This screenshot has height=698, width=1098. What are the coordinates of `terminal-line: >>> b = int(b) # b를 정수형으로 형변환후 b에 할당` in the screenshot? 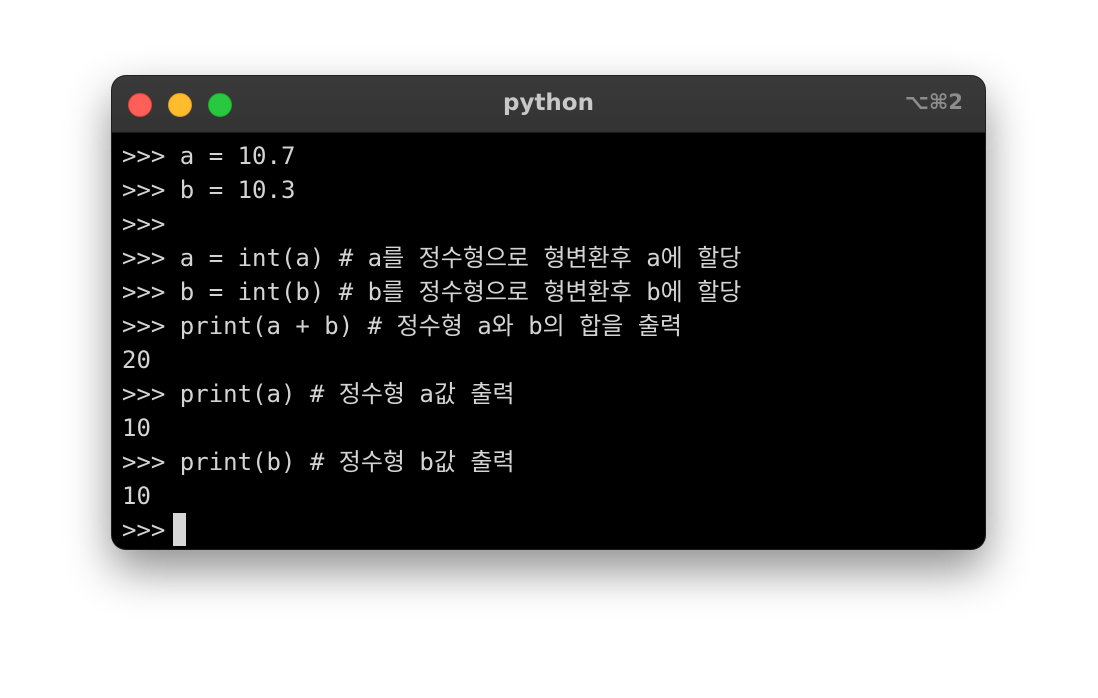 It's located at (548, 292).